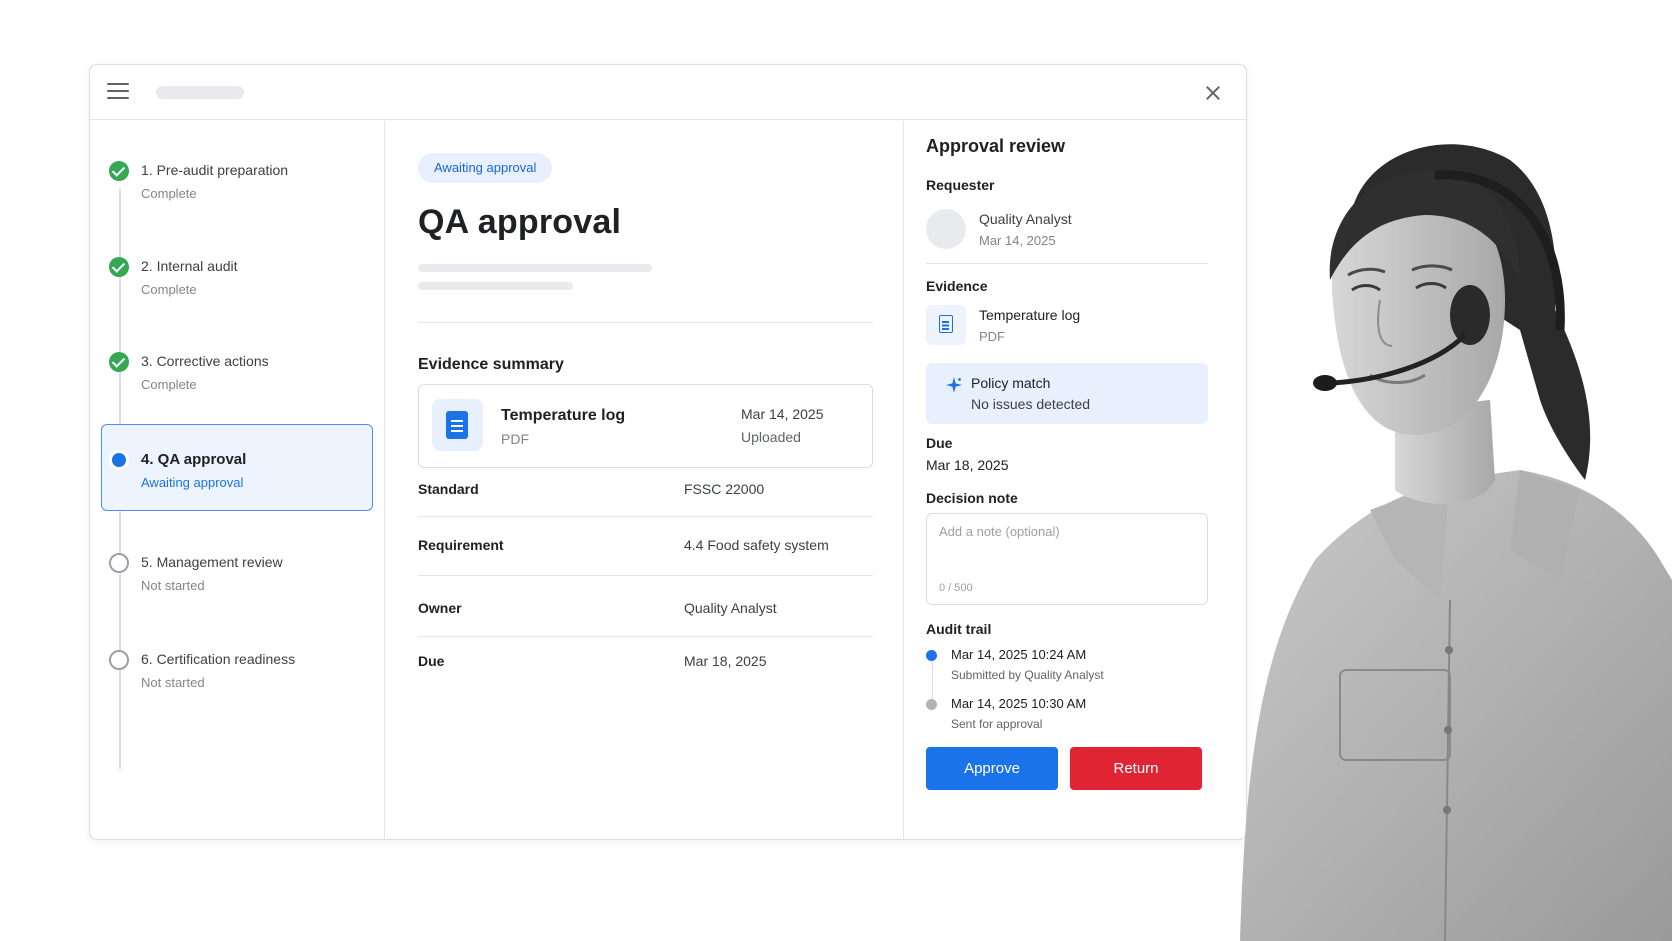 Image resolution: width=1672 pixels, height=941 pixels. I want to click on evidence-status: Uploaded, so click(771, 437).